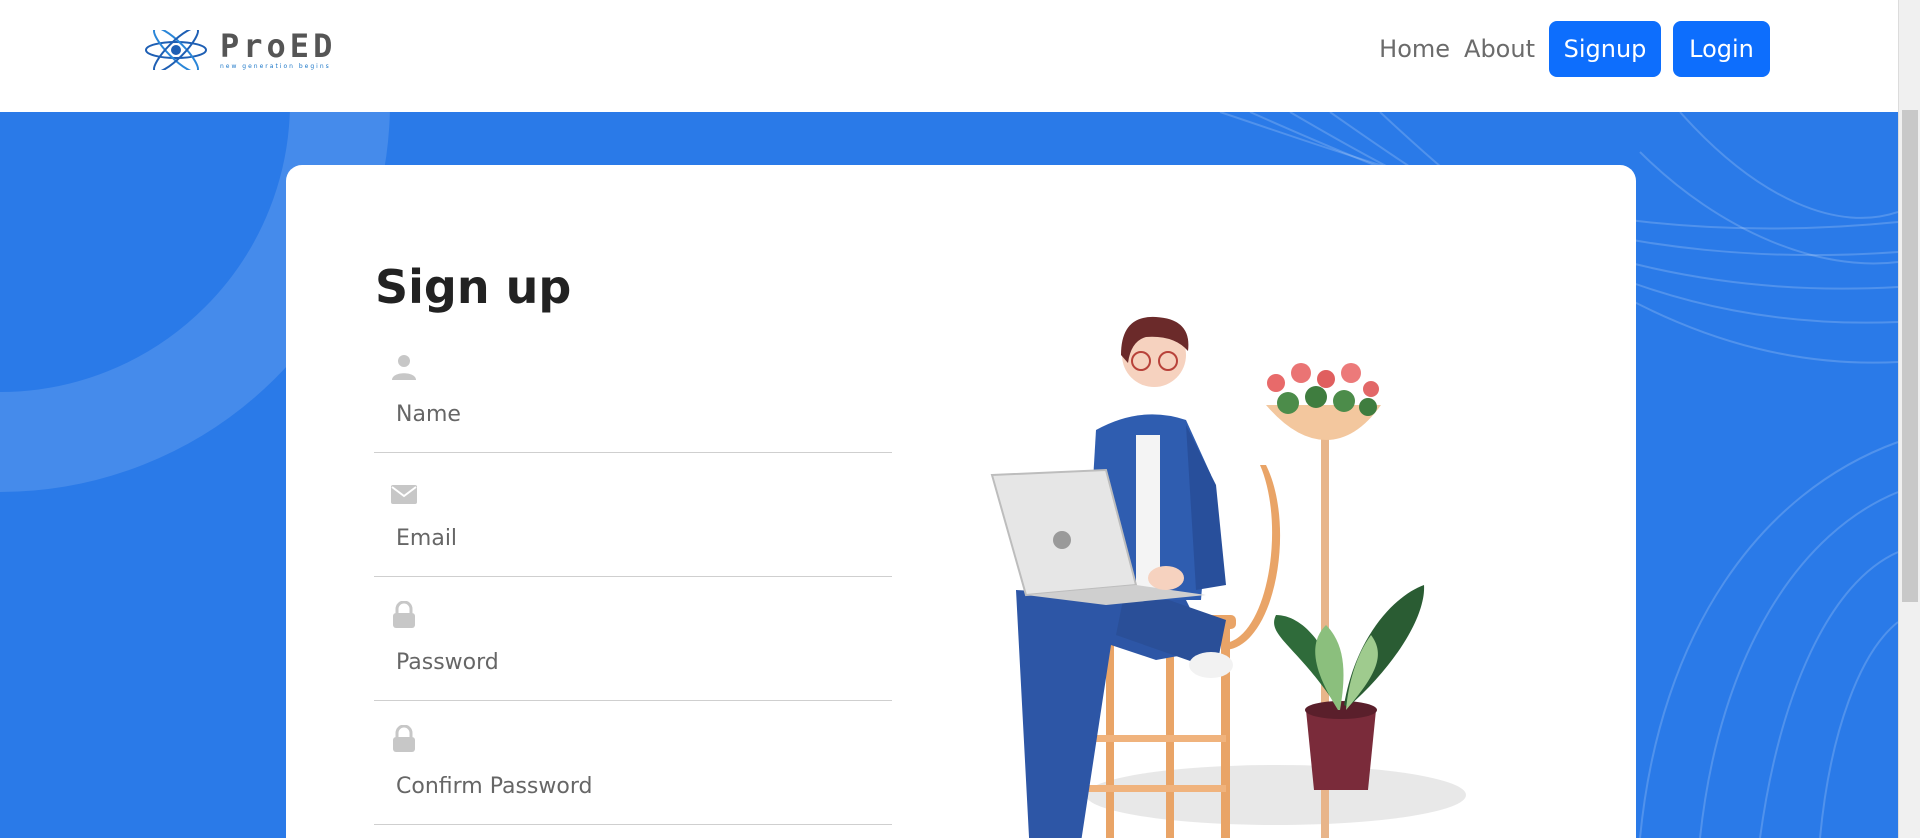  Describe the element at coordinates (176, 50) in the screenshot. I see `atom-icon` at that location.